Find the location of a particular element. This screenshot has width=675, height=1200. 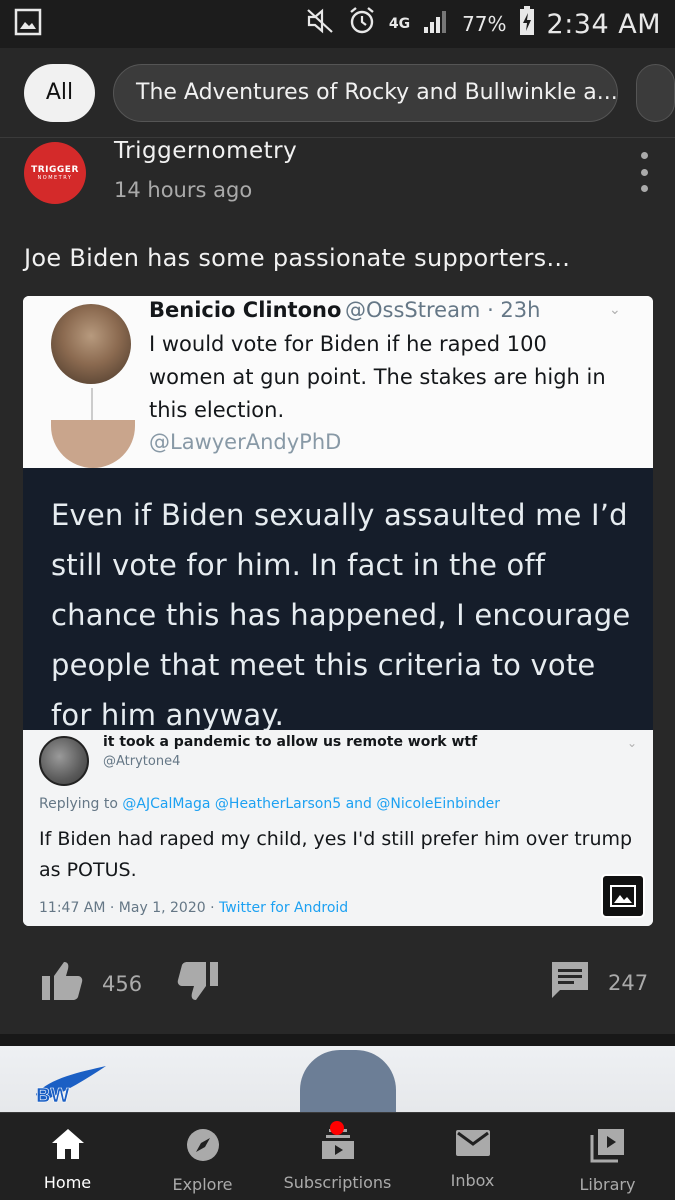

channel-avatar: TRIGGER NOMETRY is located at coordinates (55, 173).